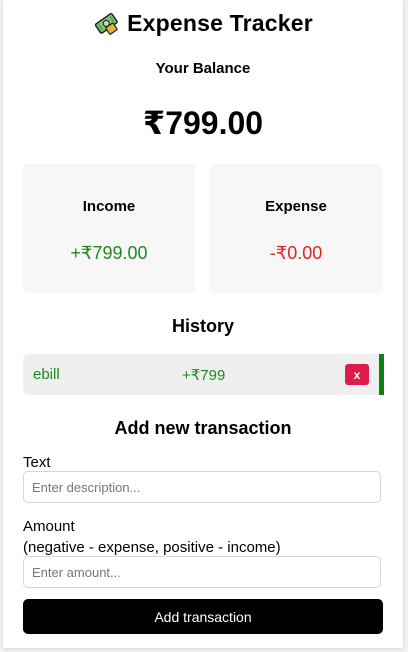 Image resolution: width=408 pixels, height=652 pixels. What do you see at coordinates (37, 462) in the screenshot?
I see `text-field-label: Text` at bounding box center [37, 462].